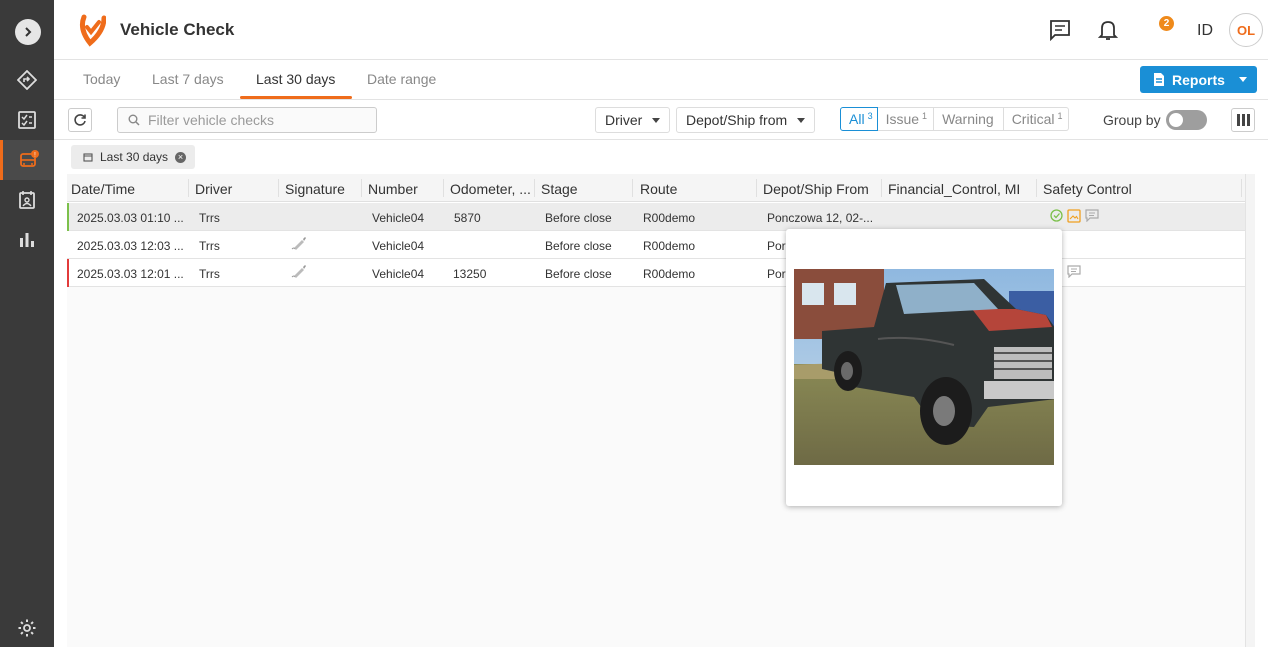  Describe the element at coordinates (27, 80) in the screenshot. I see `sidebar-item-routes` at that location.